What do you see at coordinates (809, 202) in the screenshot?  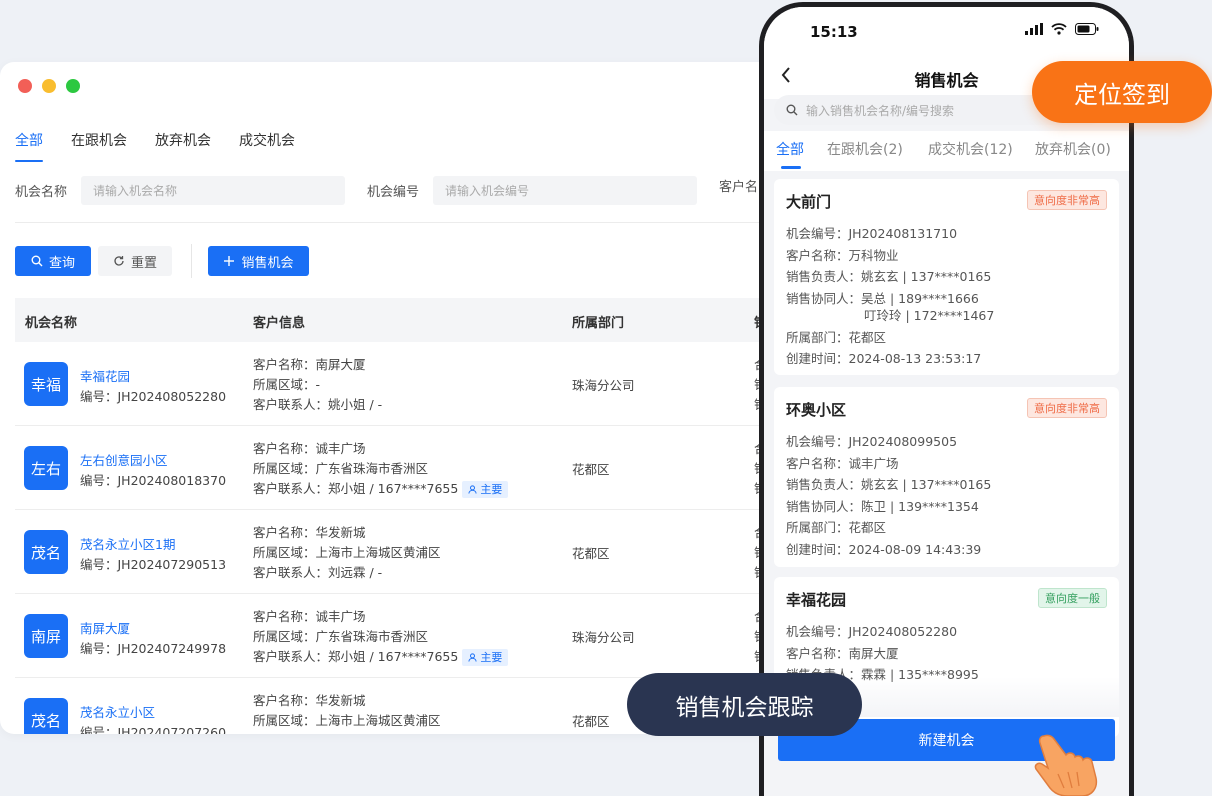 I see `card-title: 大前门` at bounding box center [809, 202].